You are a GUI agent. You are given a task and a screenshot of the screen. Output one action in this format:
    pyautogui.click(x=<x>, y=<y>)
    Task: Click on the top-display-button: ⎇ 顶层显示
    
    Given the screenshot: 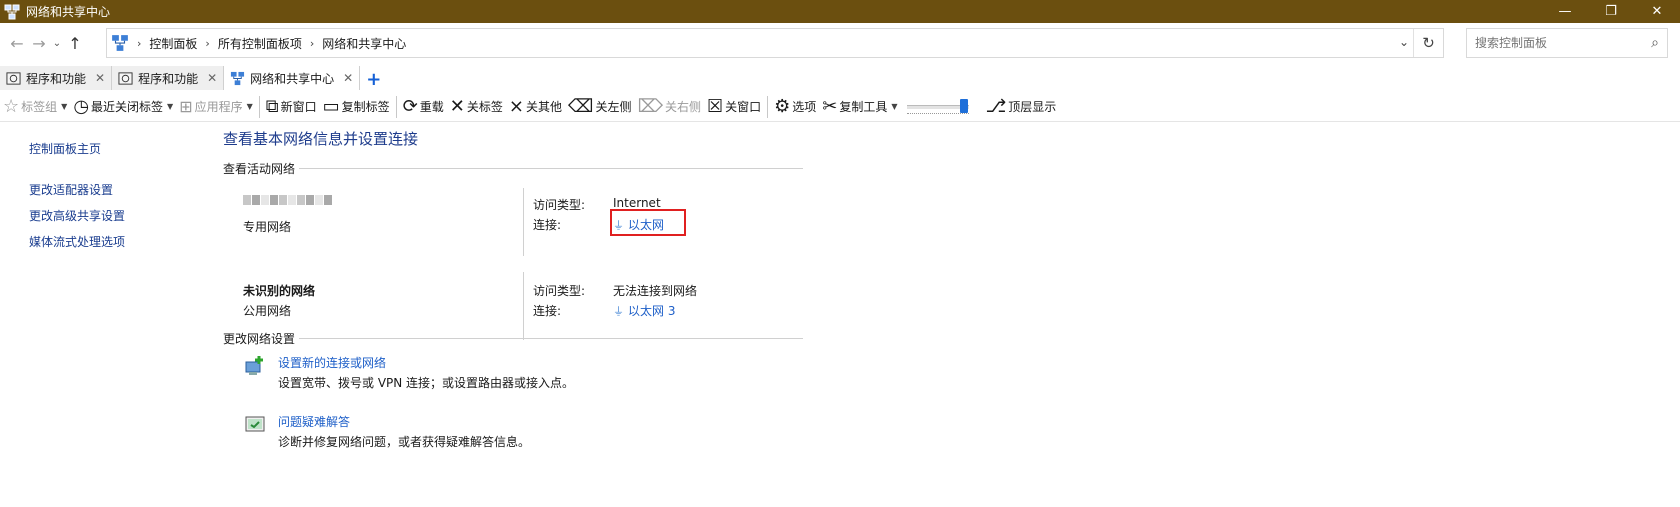 What is the action you would take?
    pyautogui.click(x=1021, y=107)
    